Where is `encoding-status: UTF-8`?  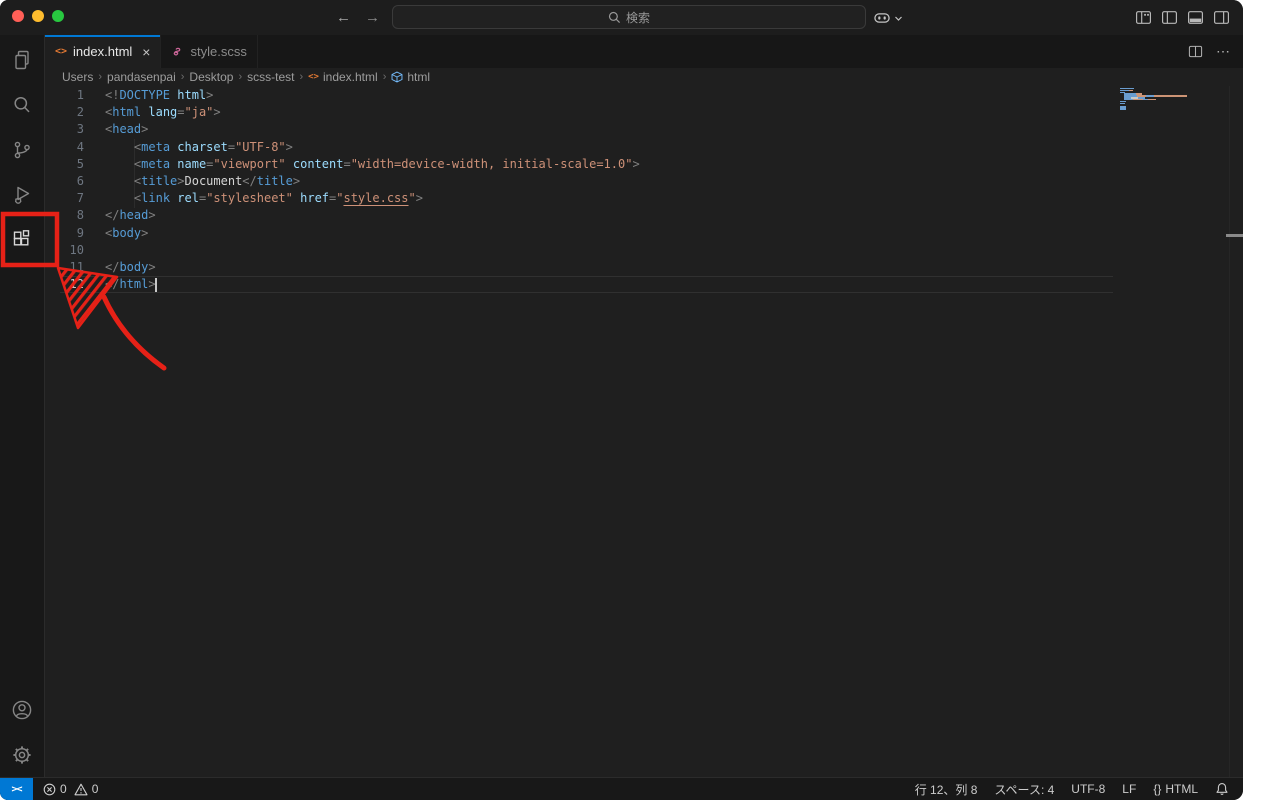 encoding-status: UTF-8 is located at coordinates (1088, 789).